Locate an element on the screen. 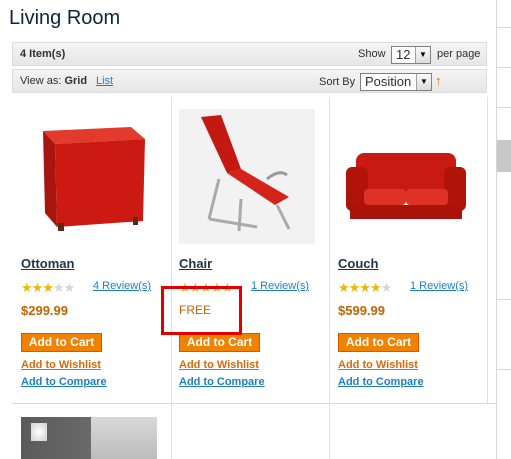 The width and height of the screenshot is (511, 459). product-price: $299.99 is located at coordinates (44, 310).